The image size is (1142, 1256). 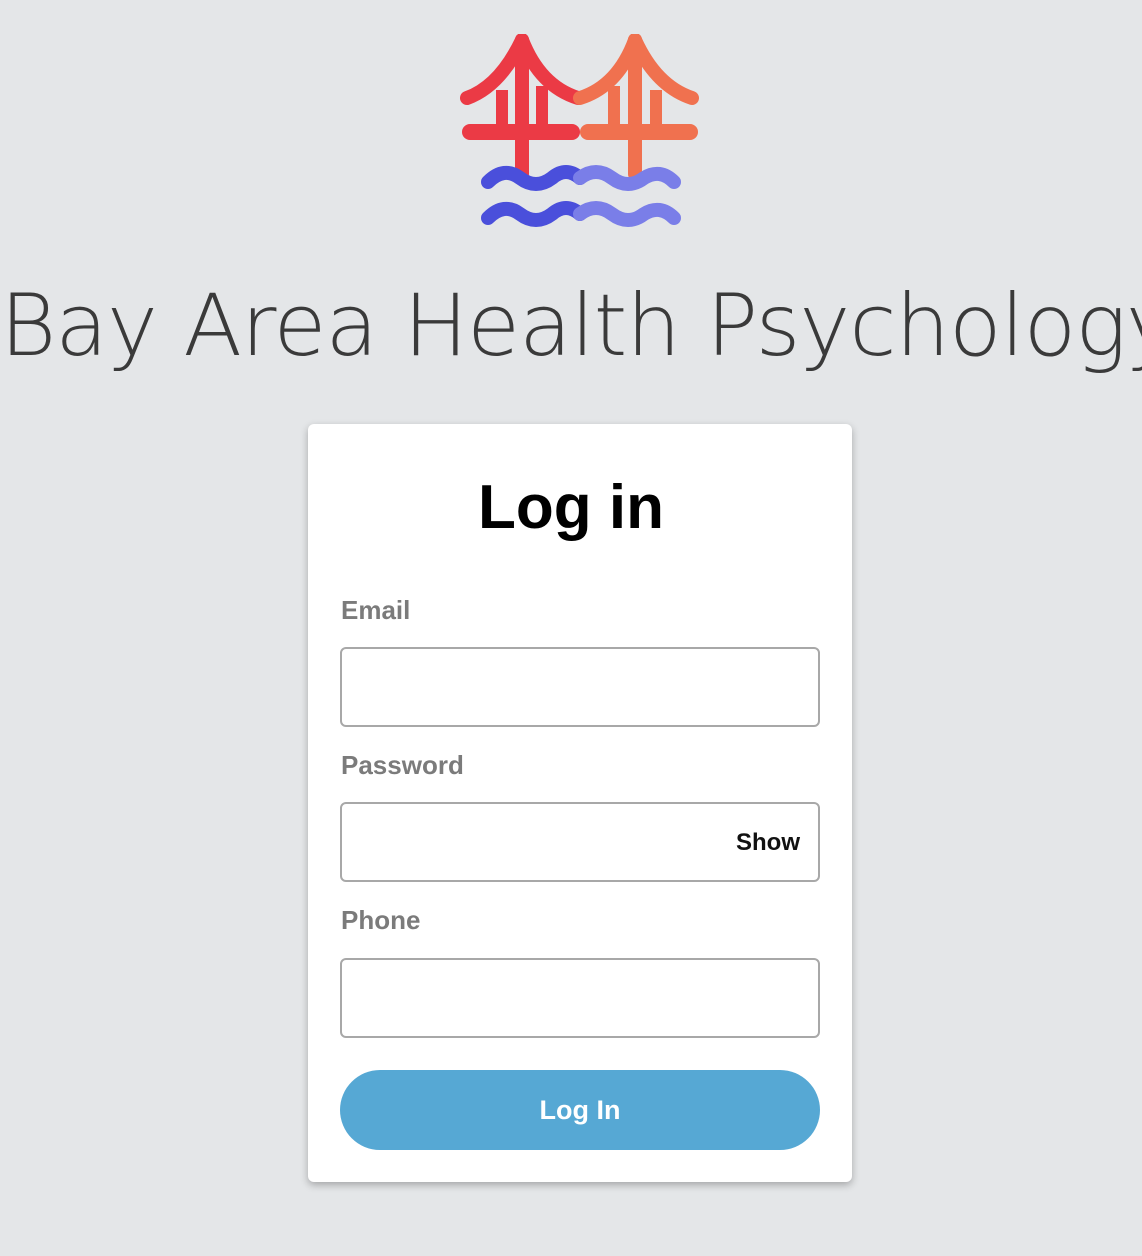 I want to click on password-label: Password, so click(x=402, y=765).